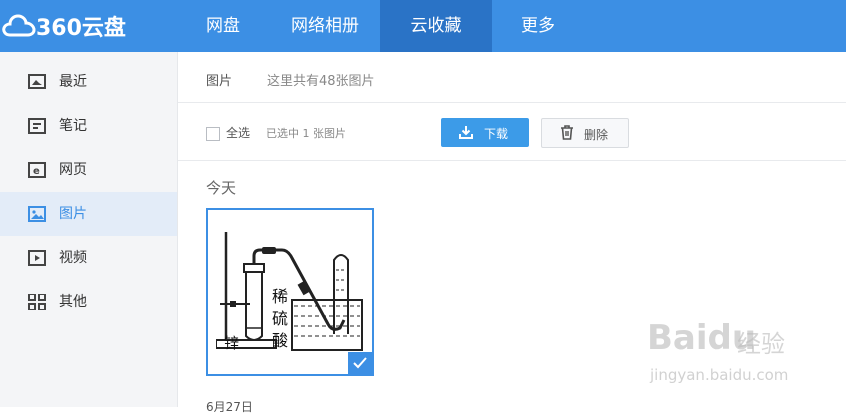 The height and width of the screenshot is (415, 846). I want to click on top-bar: 360云盘 网盘 网络相册 云收藏 更多, so click(423, 26).